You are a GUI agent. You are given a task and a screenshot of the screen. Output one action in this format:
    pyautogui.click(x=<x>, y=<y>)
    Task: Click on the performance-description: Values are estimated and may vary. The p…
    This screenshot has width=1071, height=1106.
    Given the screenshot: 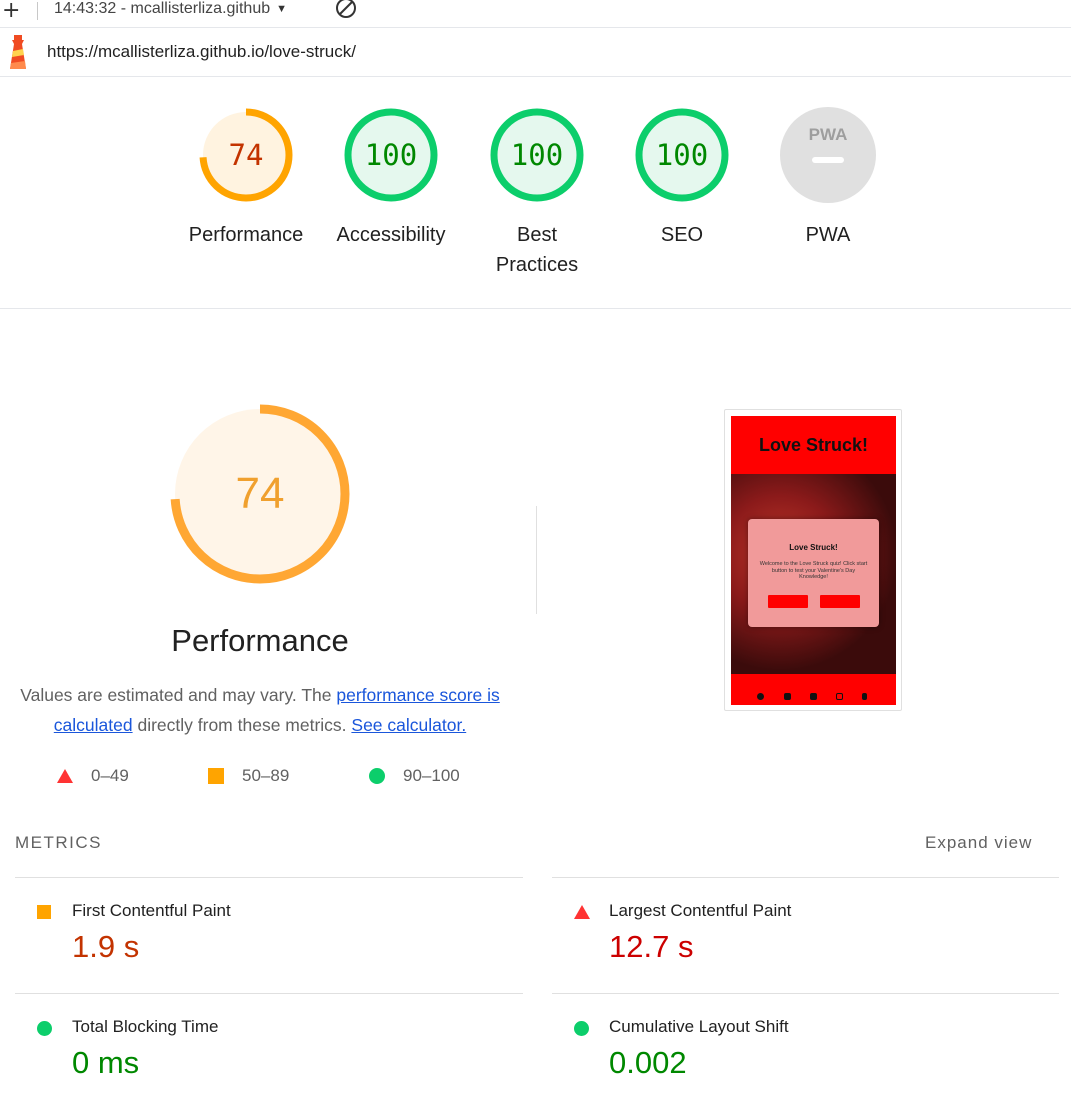 What is the action you would take?
    pyautogui.click(x=260, y=710)
    